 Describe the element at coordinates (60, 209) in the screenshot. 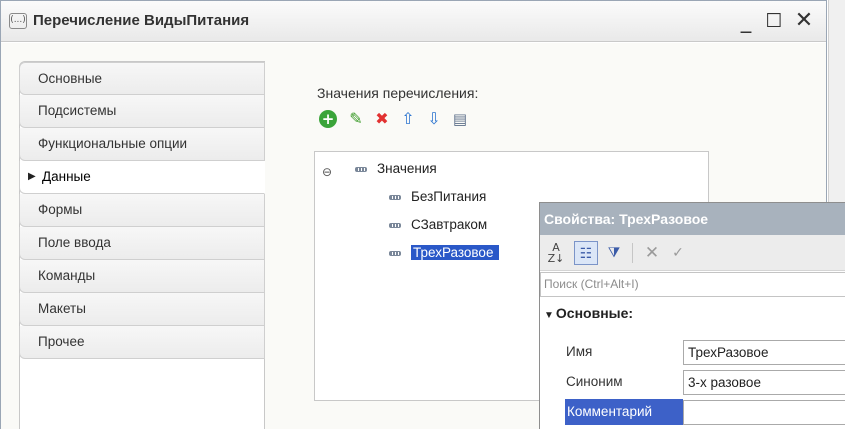

I see `tab-label: Формы` at that location.